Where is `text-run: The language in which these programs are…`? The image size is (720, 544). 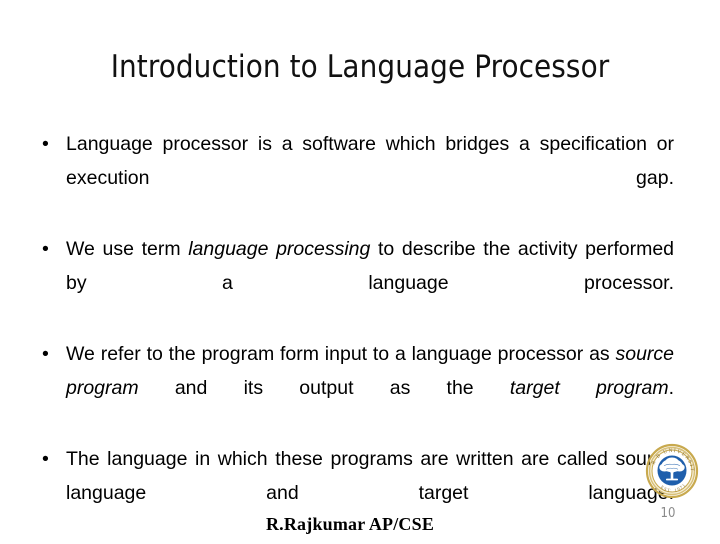
text-run: The language in which these programs are… is located at coordinates (370, 476).